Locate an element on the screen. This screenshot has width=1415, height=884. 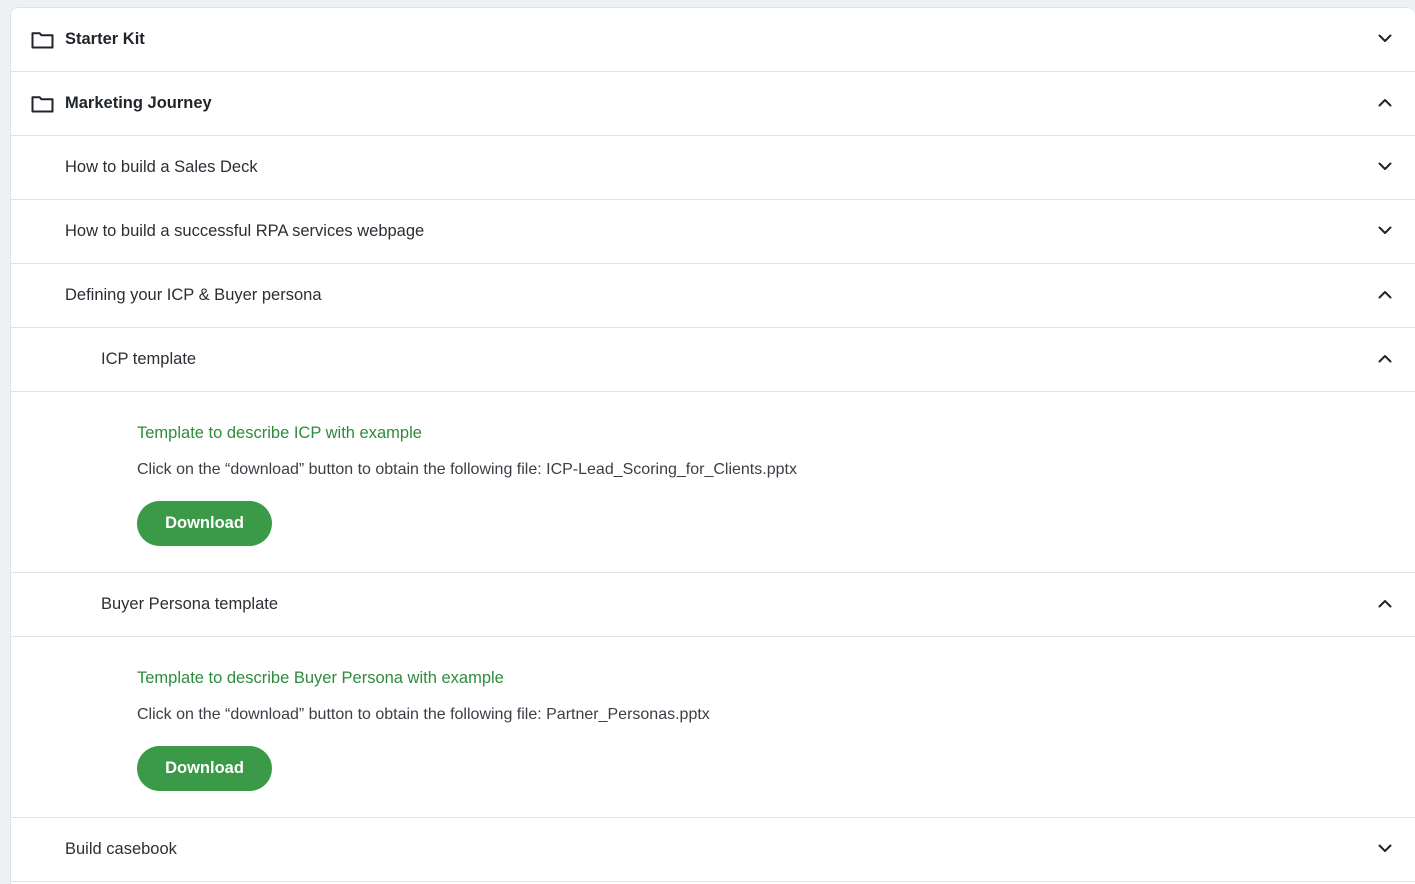
subitem-label: ICP template is located at coordinates (149, 359).